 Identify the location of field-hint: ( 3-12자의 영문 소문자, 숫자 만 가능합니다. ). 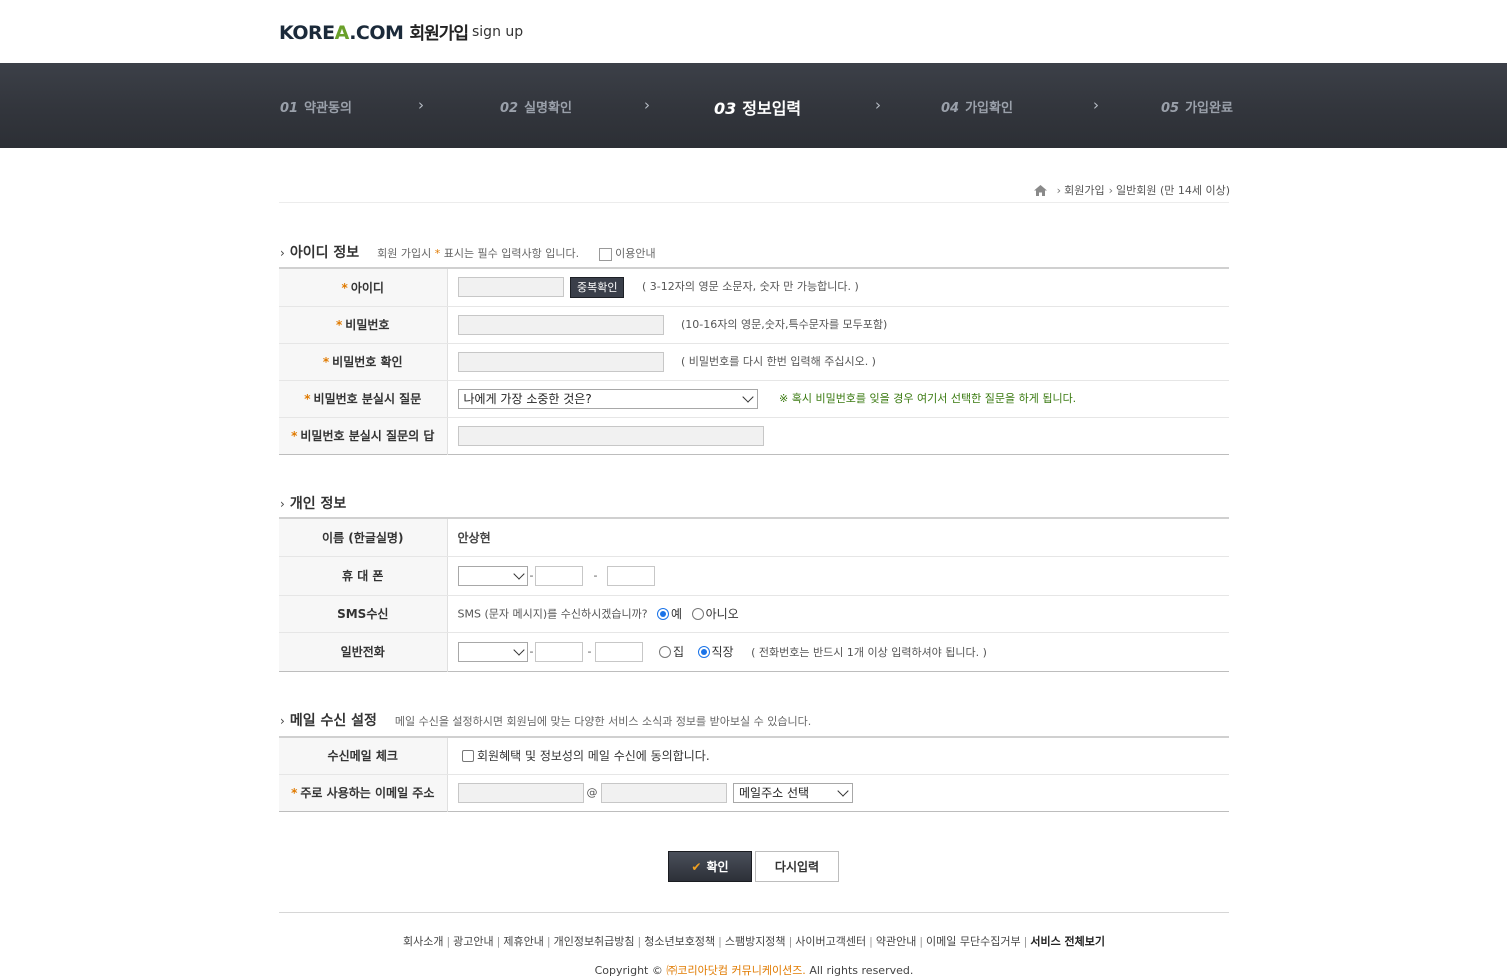
(750, 287).